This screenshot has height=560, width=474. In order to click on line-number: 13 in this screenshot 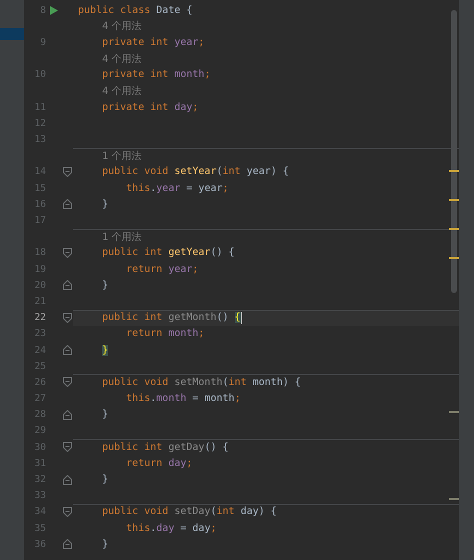, I will do `click(40, 140)`.